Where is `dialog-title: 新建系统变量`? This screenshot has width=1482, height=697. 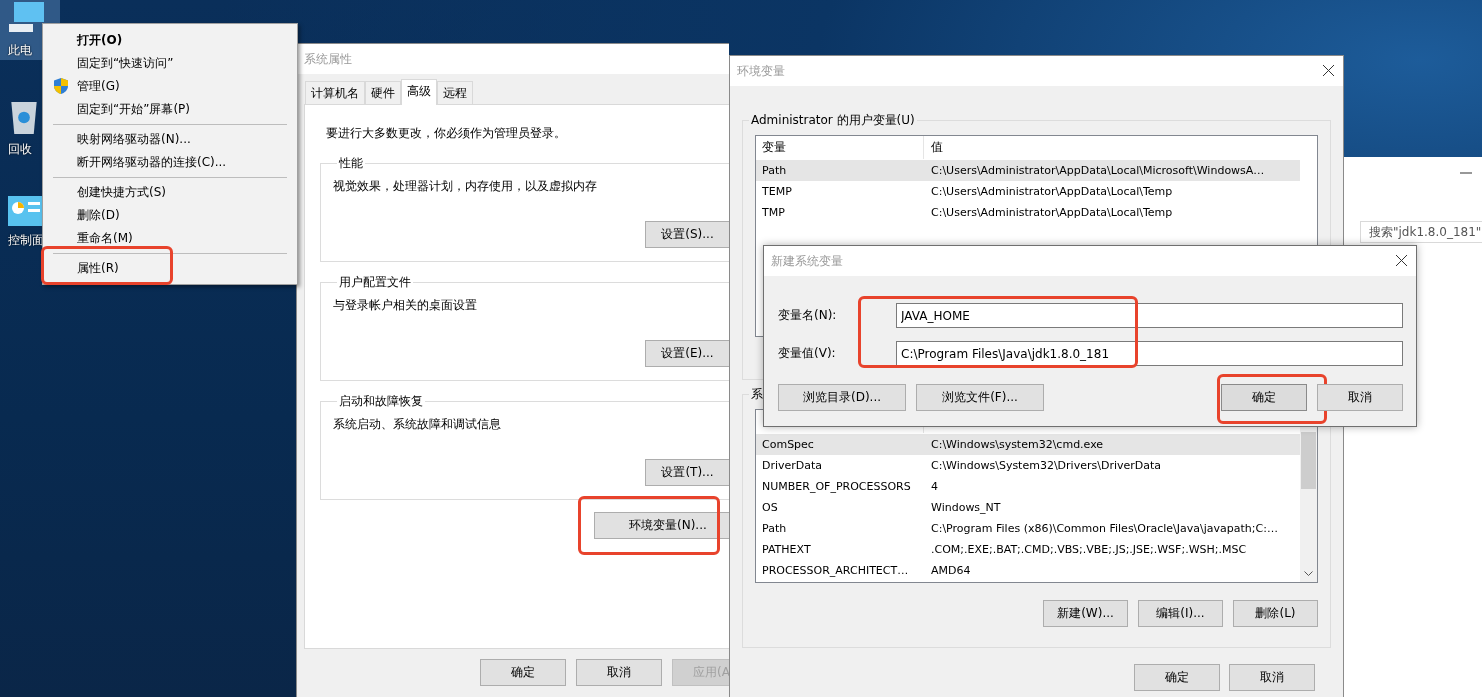
dialog-title: 新建系统变量 is located at coordinates (807, 261).